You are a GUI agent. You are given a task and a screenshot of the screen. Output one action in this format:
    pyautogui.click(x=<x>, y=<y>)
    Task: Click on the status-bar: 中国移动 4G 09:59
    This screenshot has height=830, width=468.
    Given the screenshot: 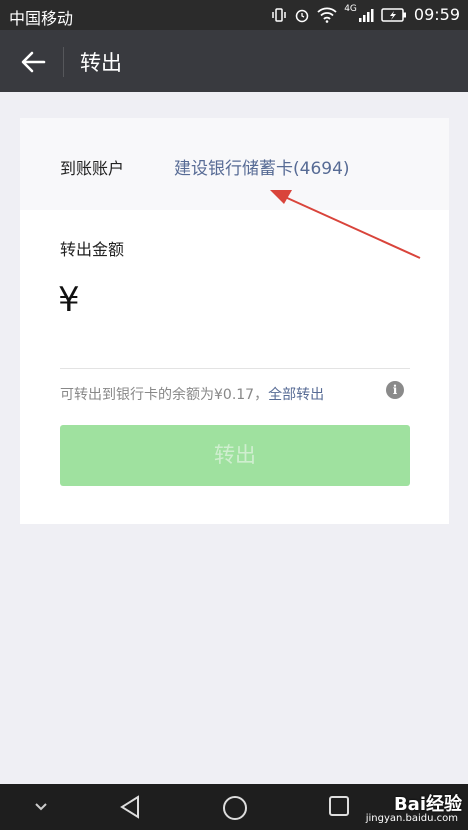 What is the action you would take?
    pyautogui.click(x=234, y=15)
    